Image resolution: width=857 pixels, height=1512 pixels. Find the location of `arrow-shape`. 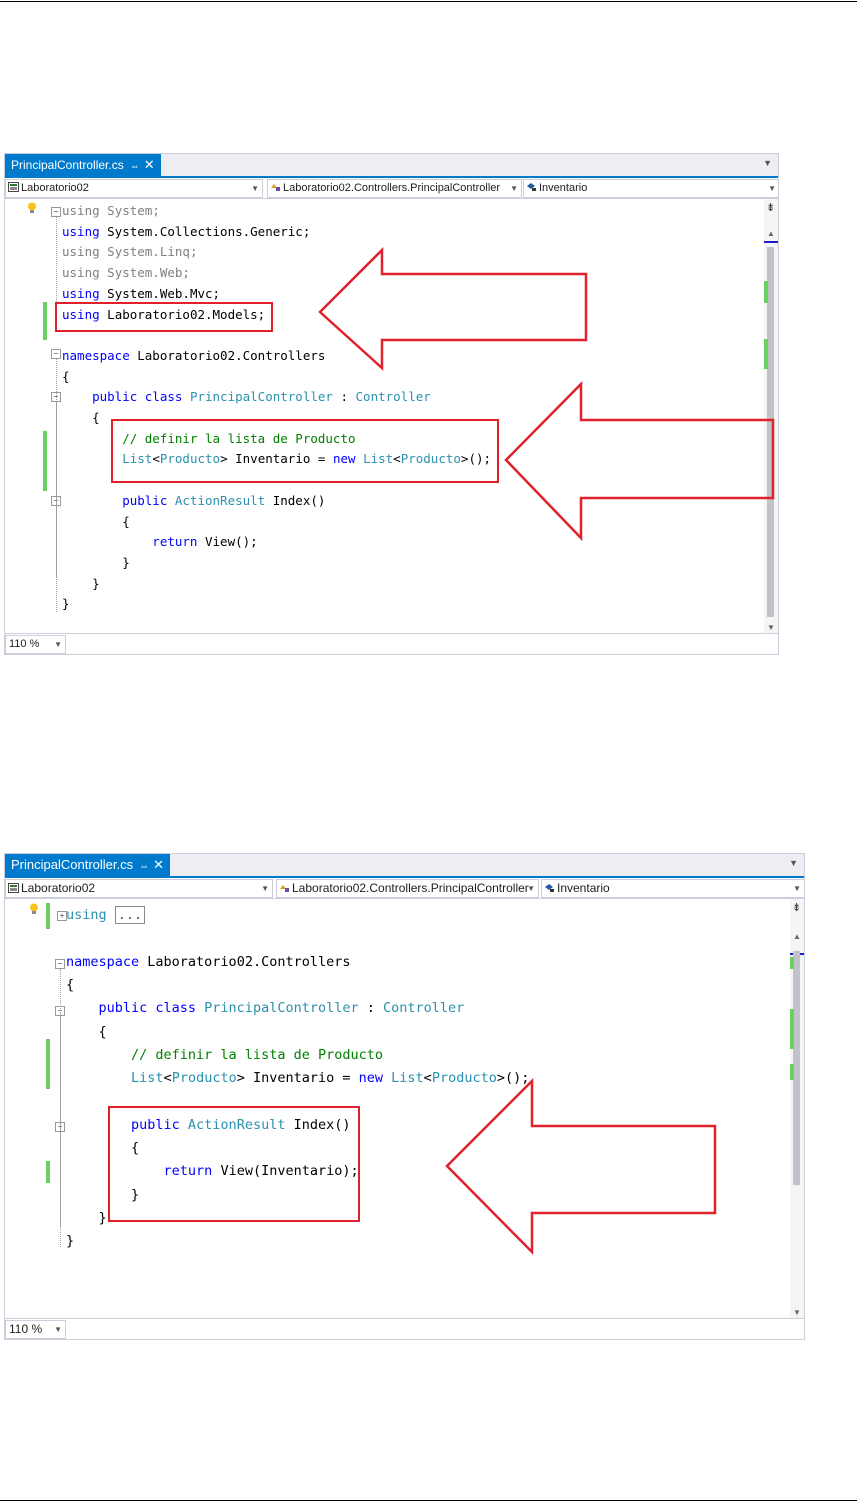

arrow-shape is located at coordinates (581, 1166).